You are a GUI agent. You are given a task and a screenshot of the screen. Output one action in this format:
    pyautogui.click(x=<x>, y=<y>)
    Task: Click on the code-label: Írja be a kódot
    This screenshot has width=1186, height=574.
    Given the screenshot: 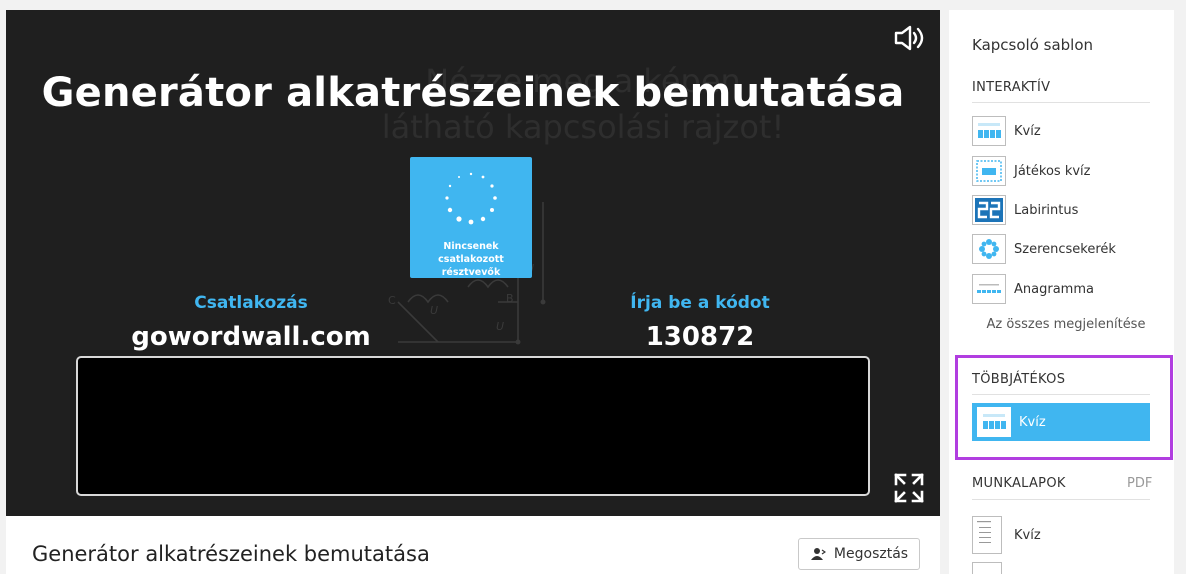 What is the action you would take?
    pyautogui.click(x=700, y=303)
    